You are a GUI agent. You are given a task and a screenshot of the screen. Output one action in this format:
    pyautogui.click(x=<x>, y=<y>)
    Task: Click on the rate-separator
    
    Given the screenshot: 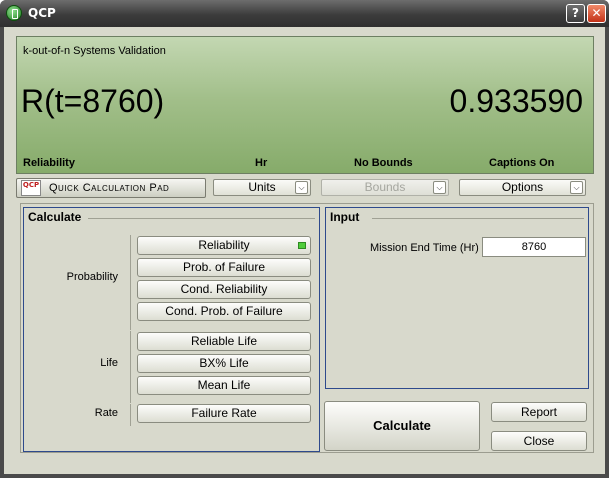 What is the action you would take?
    pyautogui.click(x=130, y=415)
    